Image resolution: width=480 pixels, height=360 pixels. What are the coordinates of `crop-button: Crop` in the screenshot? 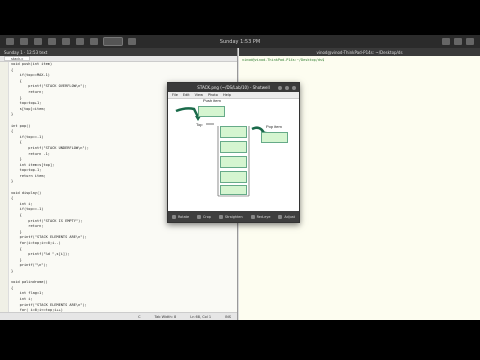 It's located at (204, 216).